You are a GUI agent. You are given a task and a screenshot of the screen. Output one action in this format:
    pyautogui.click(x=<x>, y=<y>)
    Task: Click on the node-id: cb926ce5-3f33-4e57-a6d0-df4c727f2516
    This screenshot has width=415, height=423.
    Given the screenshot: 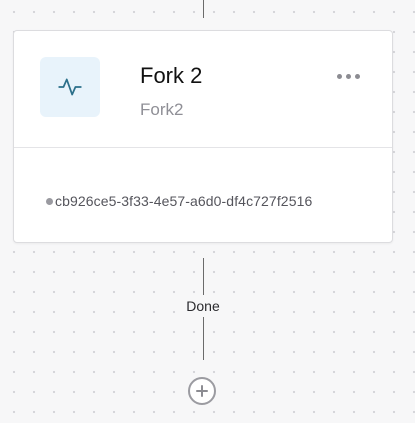 What is the action you would take?
    pyautogui.click(x=184, y=201)
    